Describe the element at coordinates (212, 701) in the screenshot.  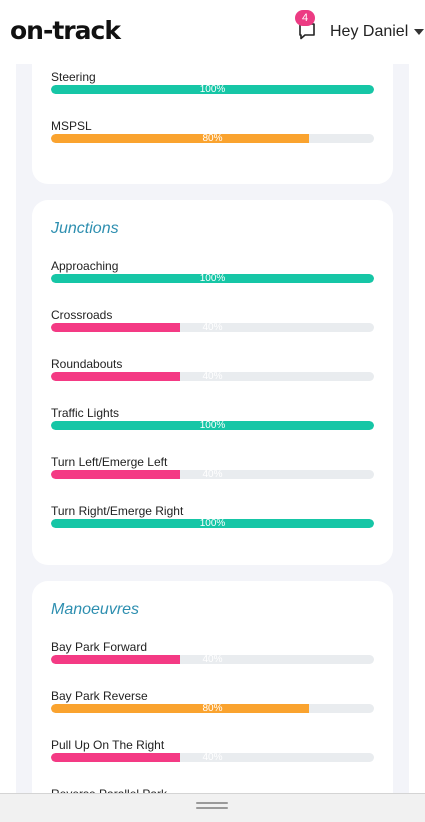
I see `skill-row: Bay Park Reverse 80%` at that location.